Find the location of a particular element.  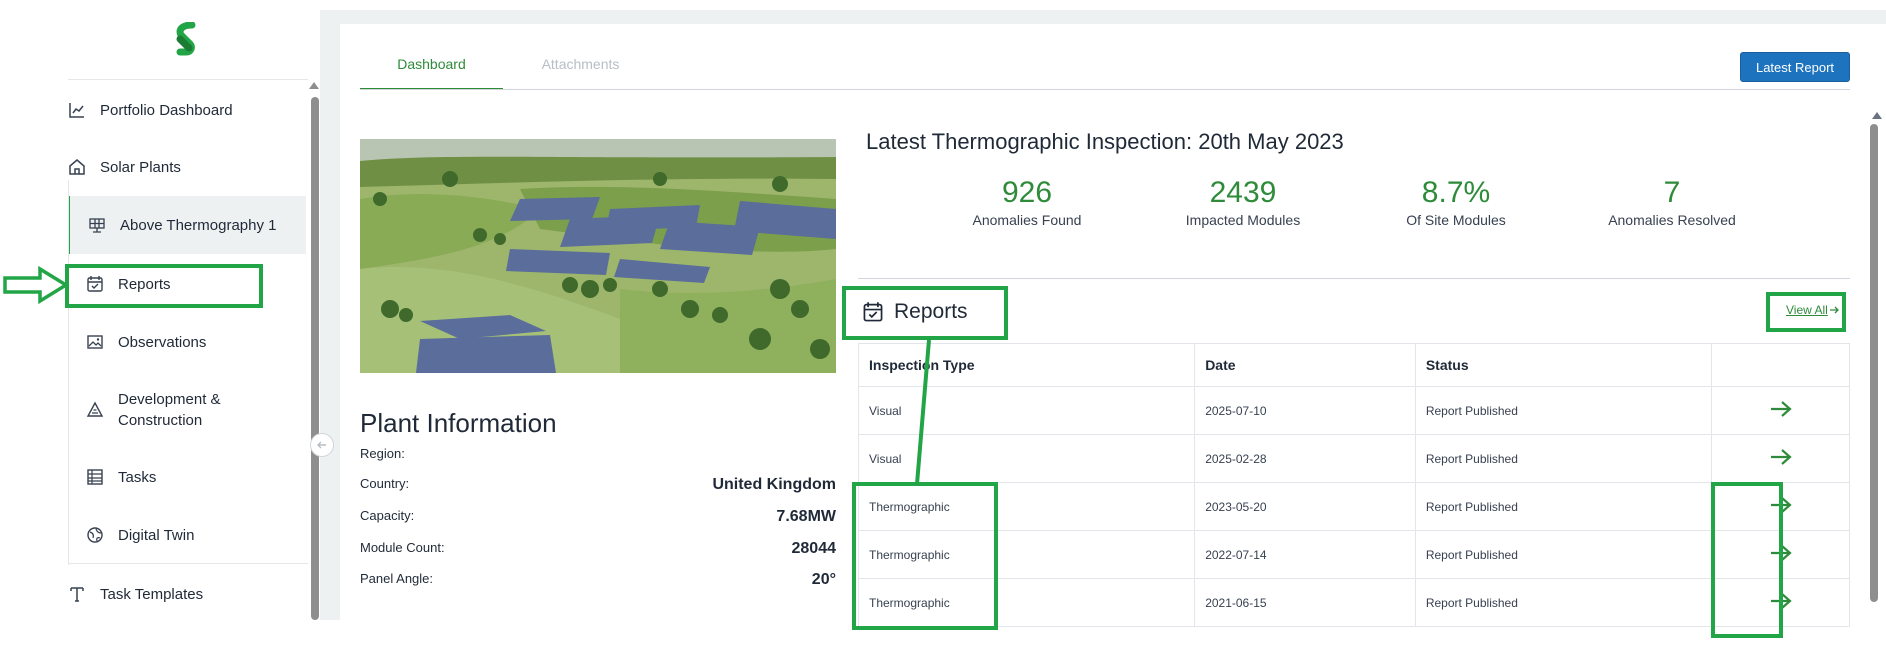

info-value: 7.68MW is located at coordinates (806, 516).